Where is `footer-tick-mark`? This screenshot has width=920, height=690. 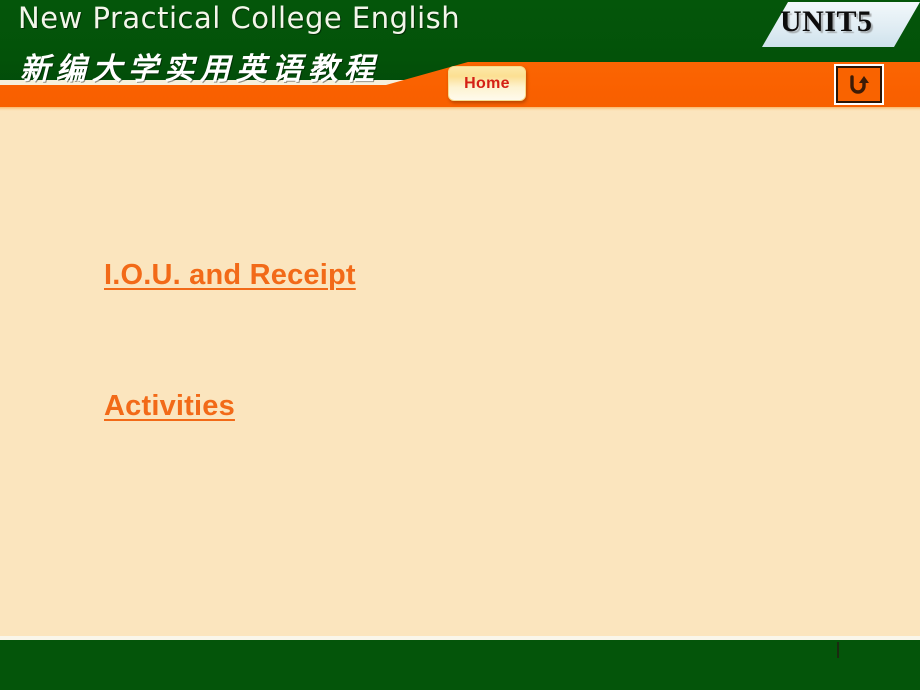 footer-tick-mark is located at coordinates (838, 650).